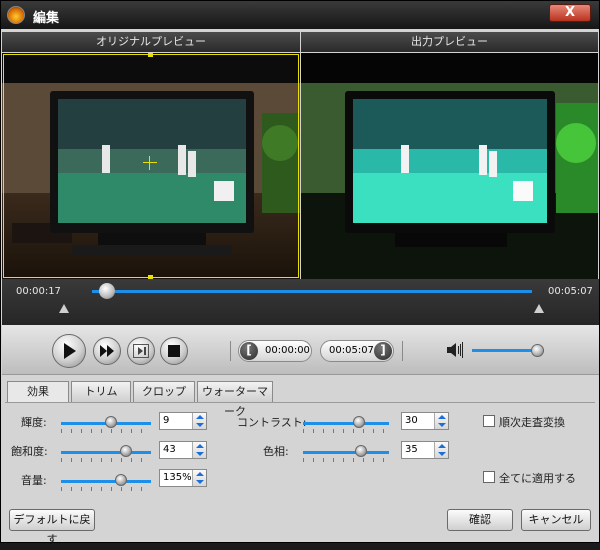 The height and width of the screenshot is (550, 600). I want to click on play-icon, so click(70, 351).